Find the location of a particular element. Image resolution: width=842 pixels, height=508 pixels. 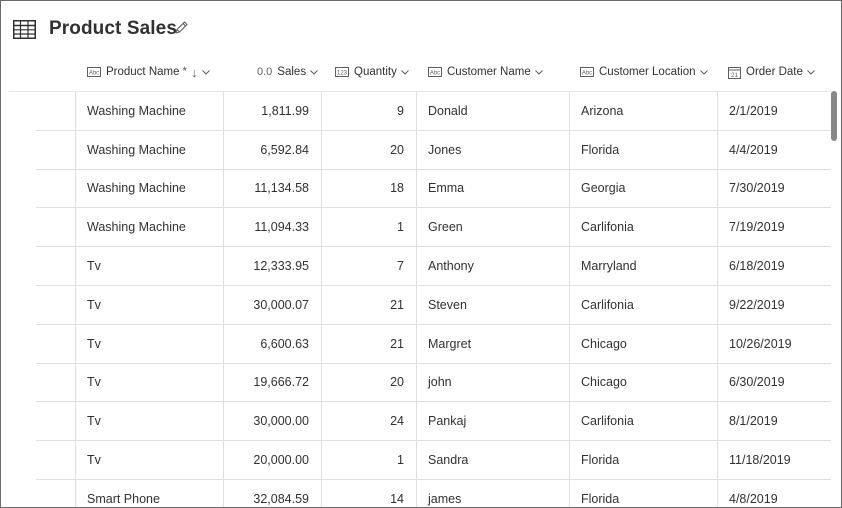

vertical-scrollbar is located at coordinates (834, 116).